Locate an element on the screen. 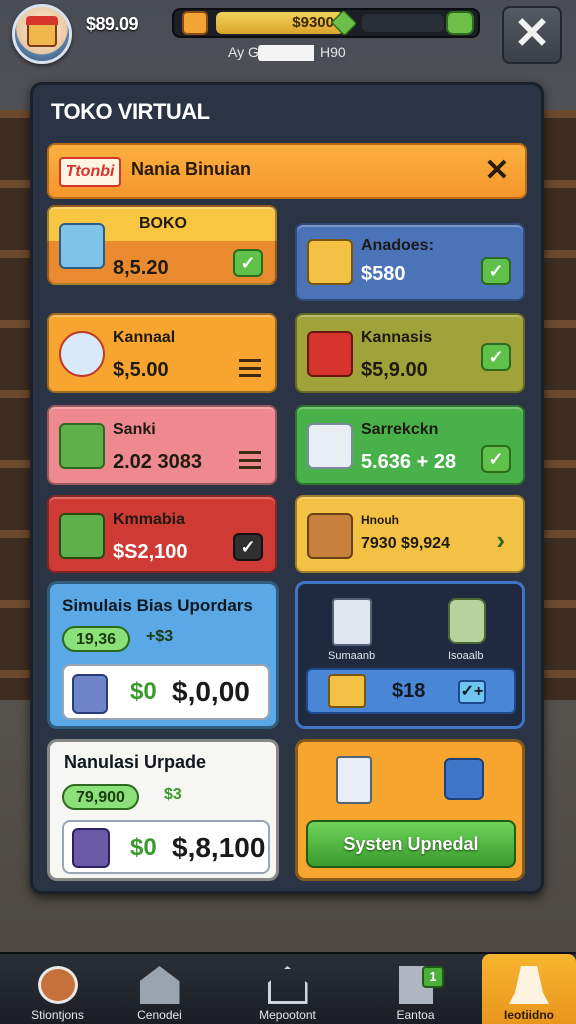 The image size is (576, 1024). item-label: Kannasis is located at coordinates (397, 337).